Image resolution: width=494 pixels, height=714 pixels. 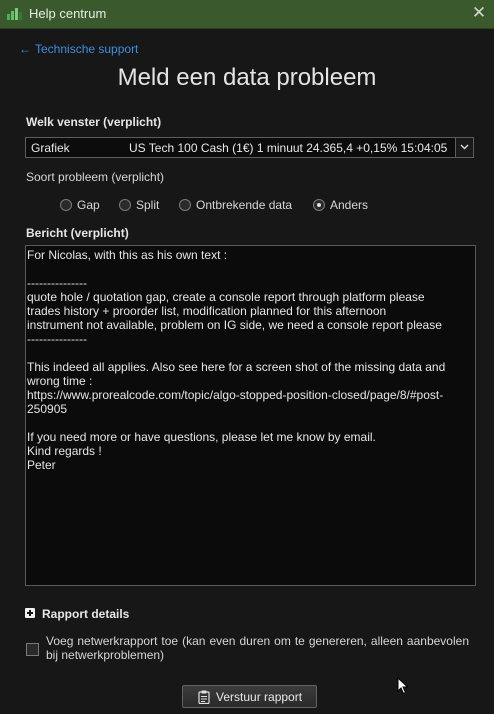 I want to click on submit-report-button: Verstuur rapport, so click(x=249, y=696).